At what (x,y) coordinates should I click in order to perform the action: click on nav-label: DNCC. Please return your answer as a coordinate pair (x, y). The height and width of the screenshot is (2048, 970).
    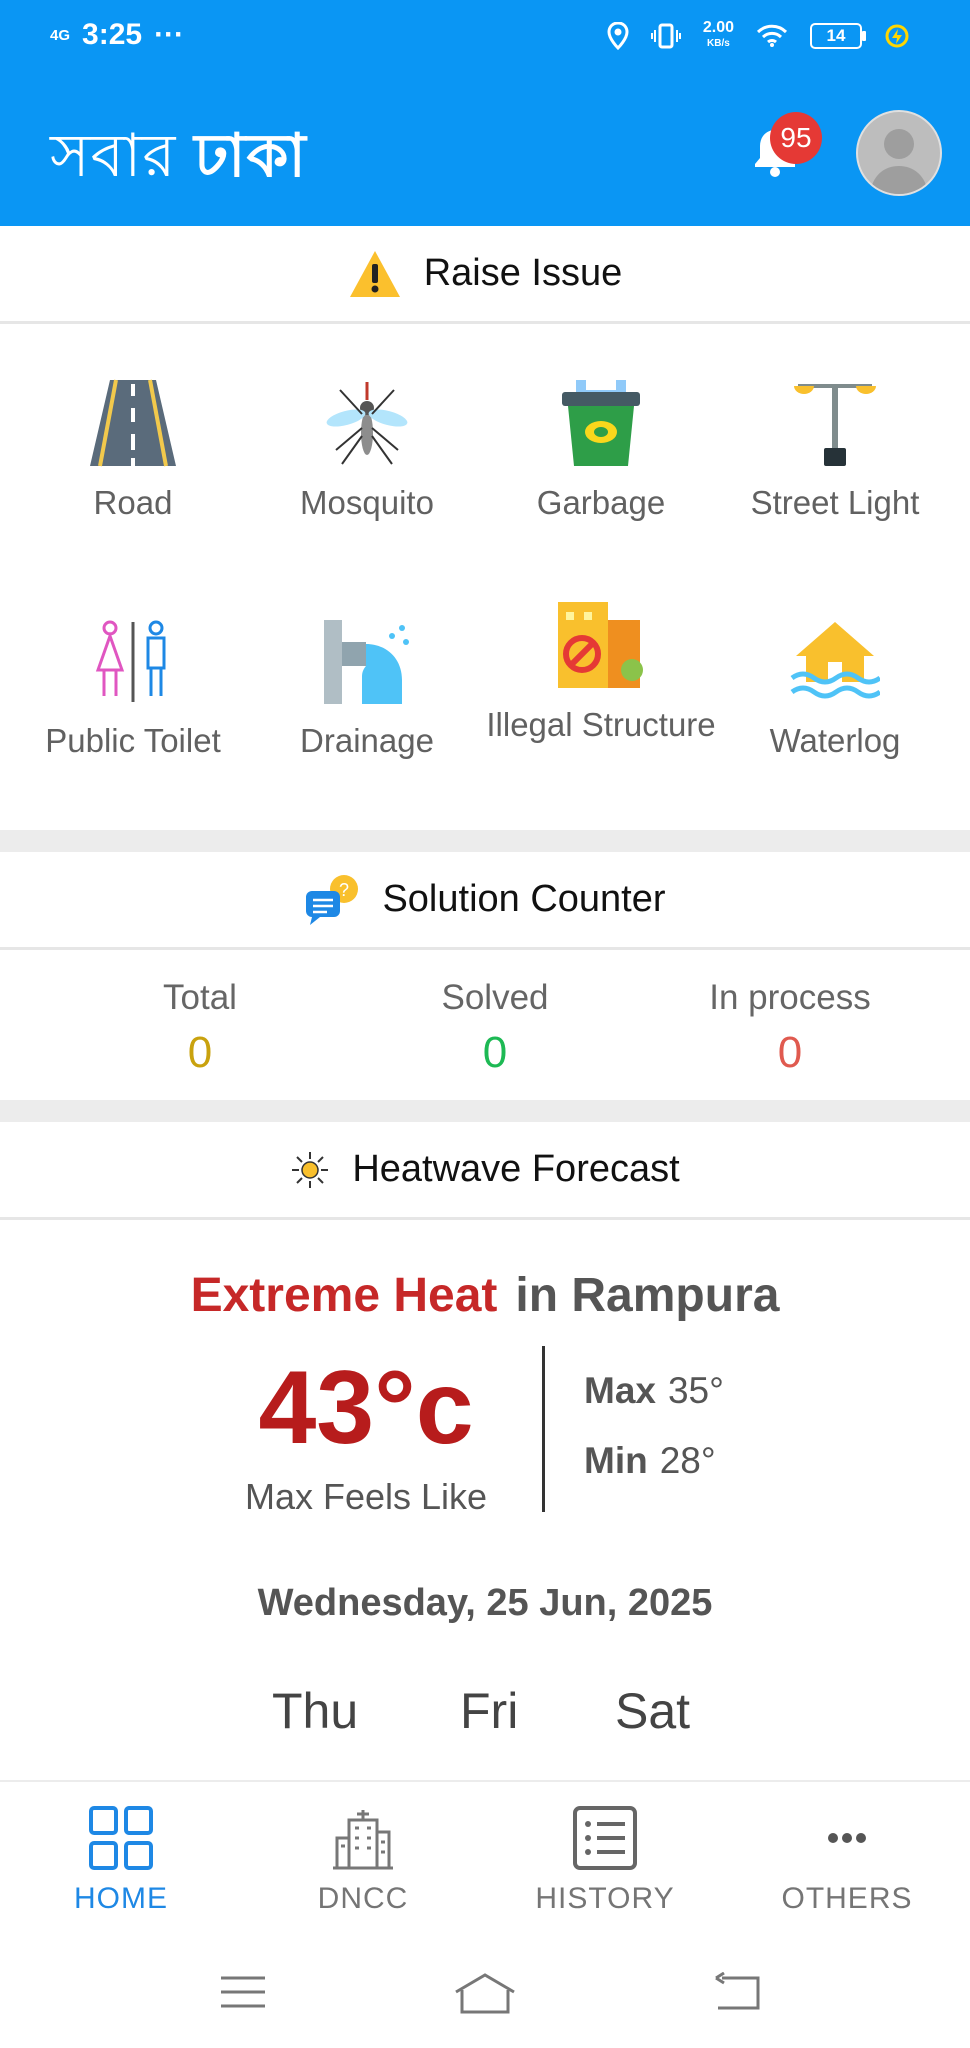
    Looking at the image, I should click on (363, 1898).